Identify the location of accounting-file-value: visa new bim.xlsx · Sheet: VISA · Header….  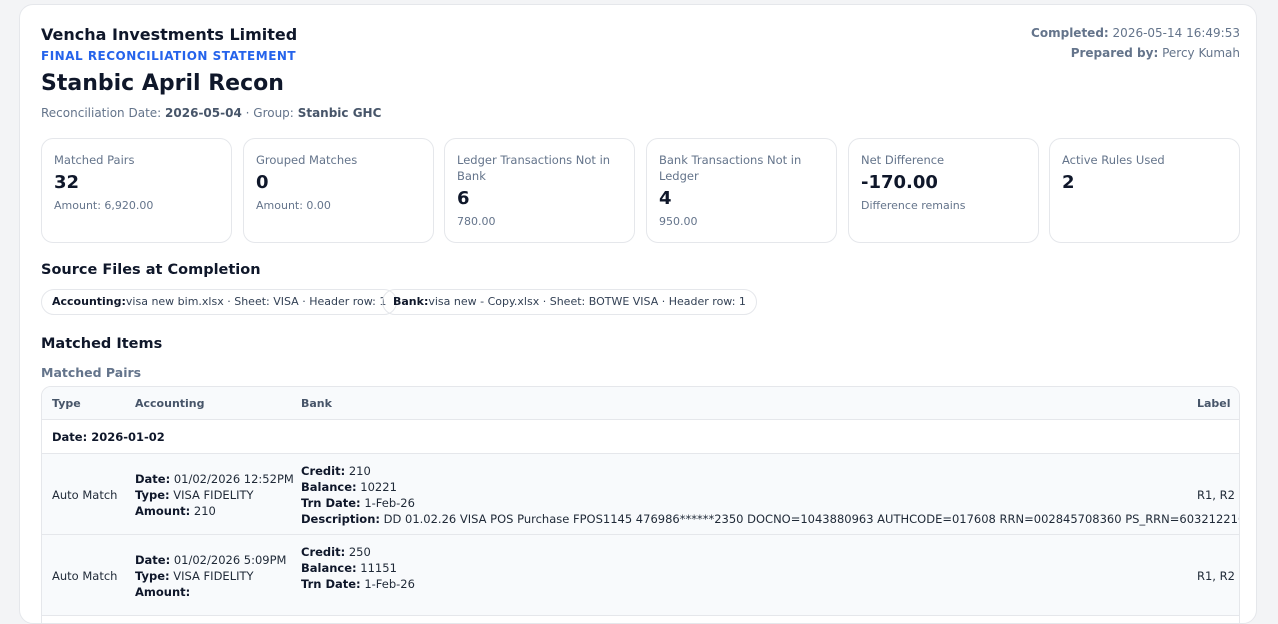
(256, 301).